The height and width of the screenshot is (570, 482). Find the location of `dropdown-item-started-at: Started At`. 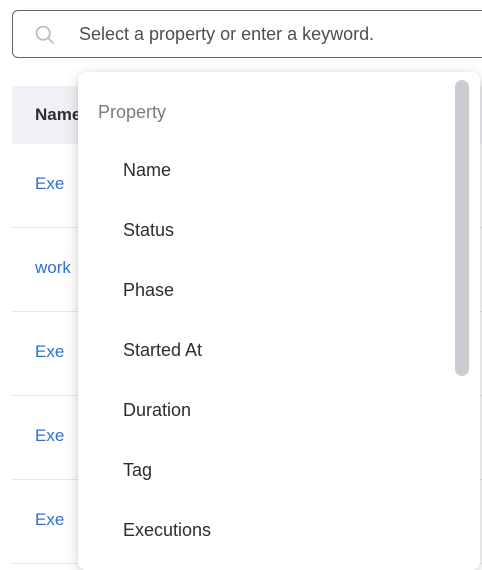

dropdown-item-started-at: Started At is located at coordinates (266, 352).